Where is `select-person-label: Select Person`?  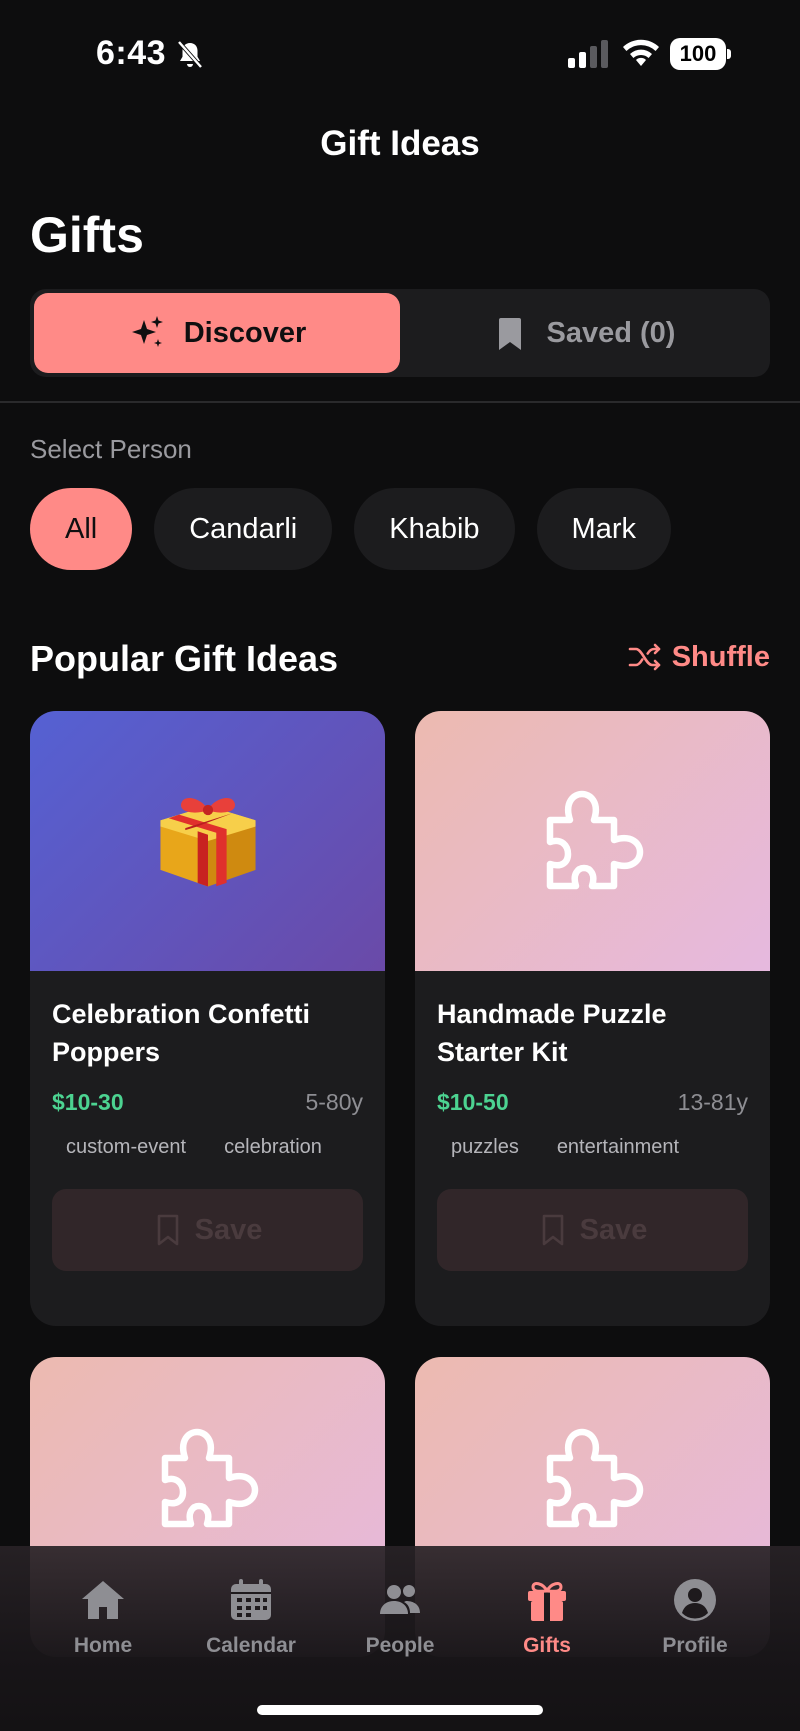
select-person-label: Select Person is located at coordinates (111, 449).